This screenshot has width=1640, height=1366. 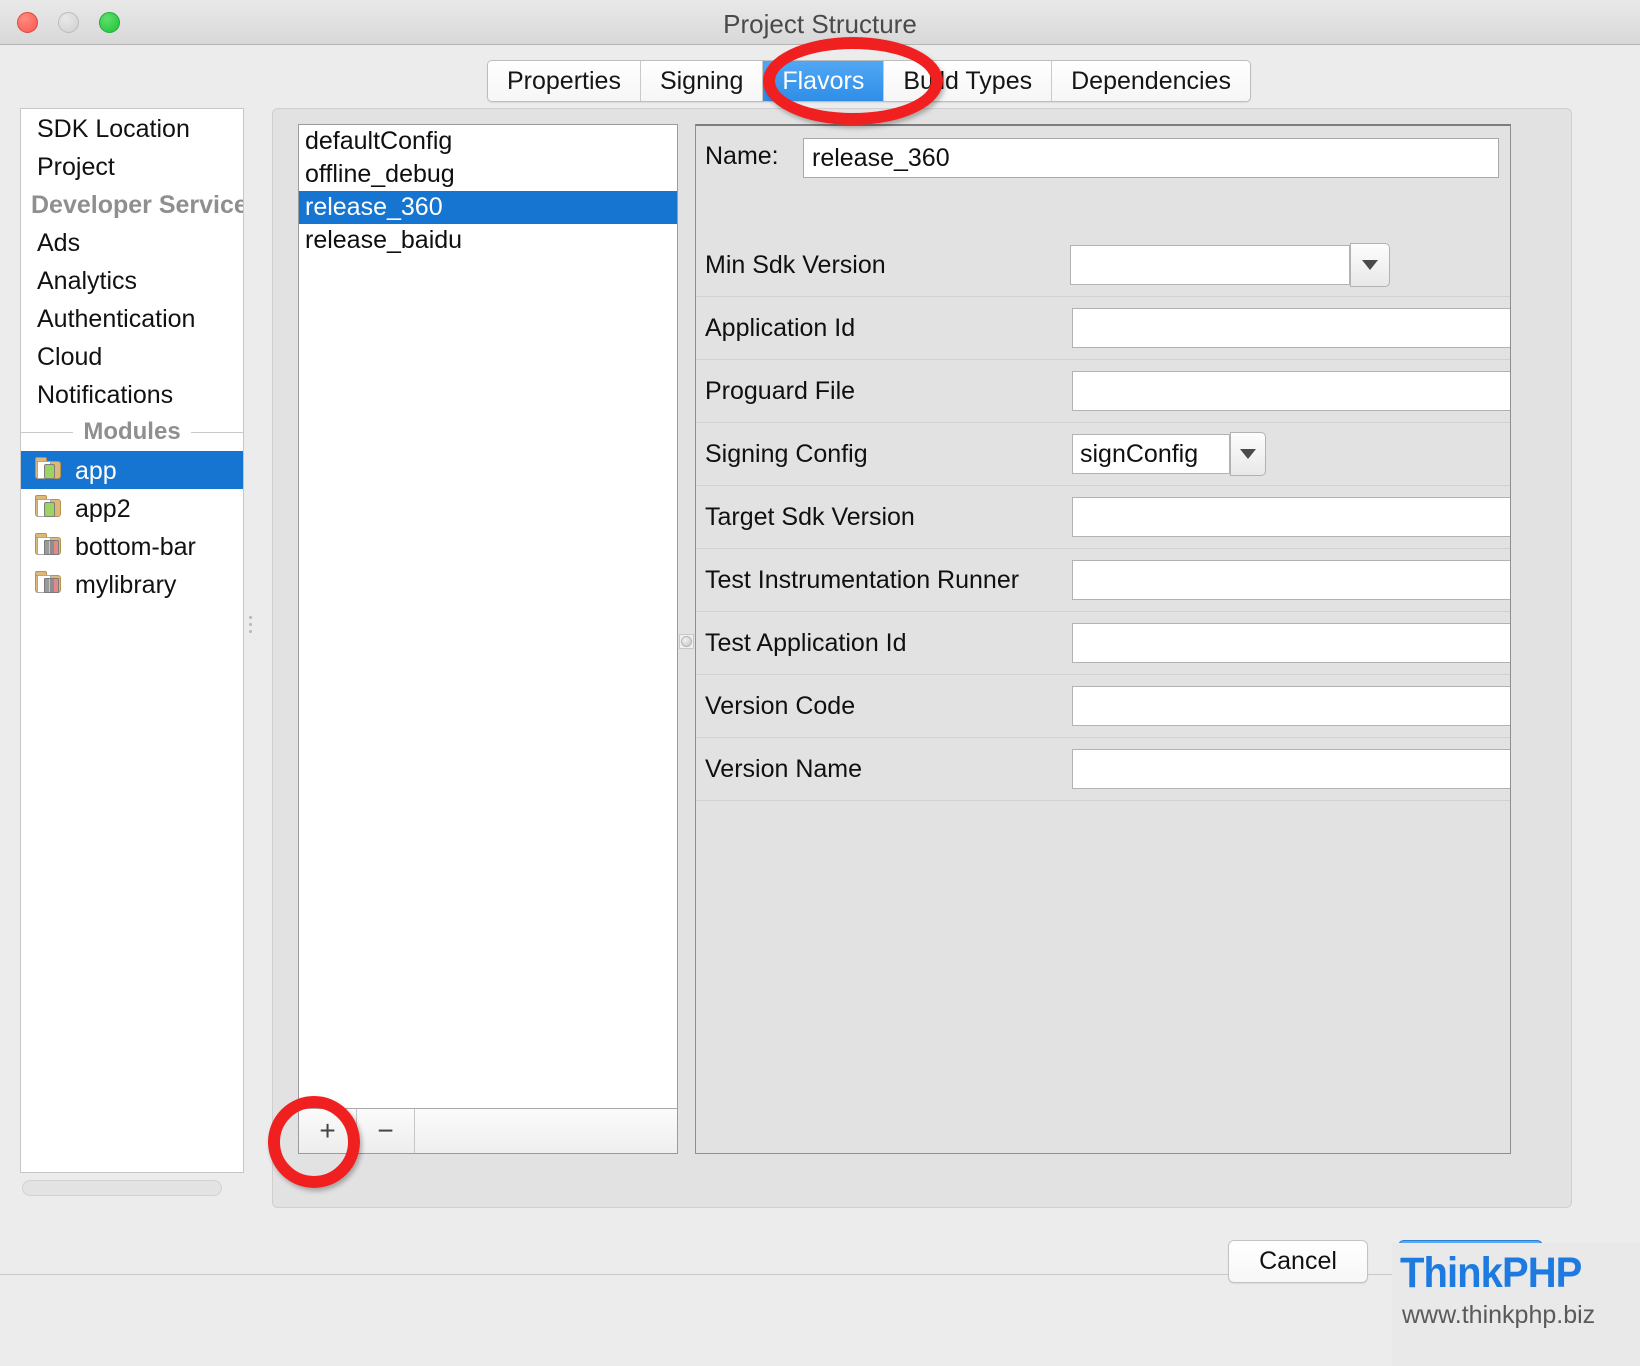 What do you see at coordinates (137, 205) in the screenshot?
I see `sidebar-group-label: Developer Service` at bounding box center [137, 205].